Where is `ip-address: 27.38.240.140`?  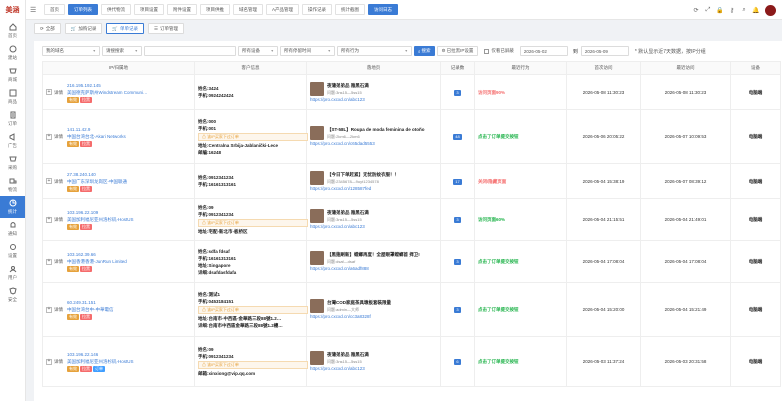
ip-address: 27.38.240.140 is located at coordinates (97, 174).